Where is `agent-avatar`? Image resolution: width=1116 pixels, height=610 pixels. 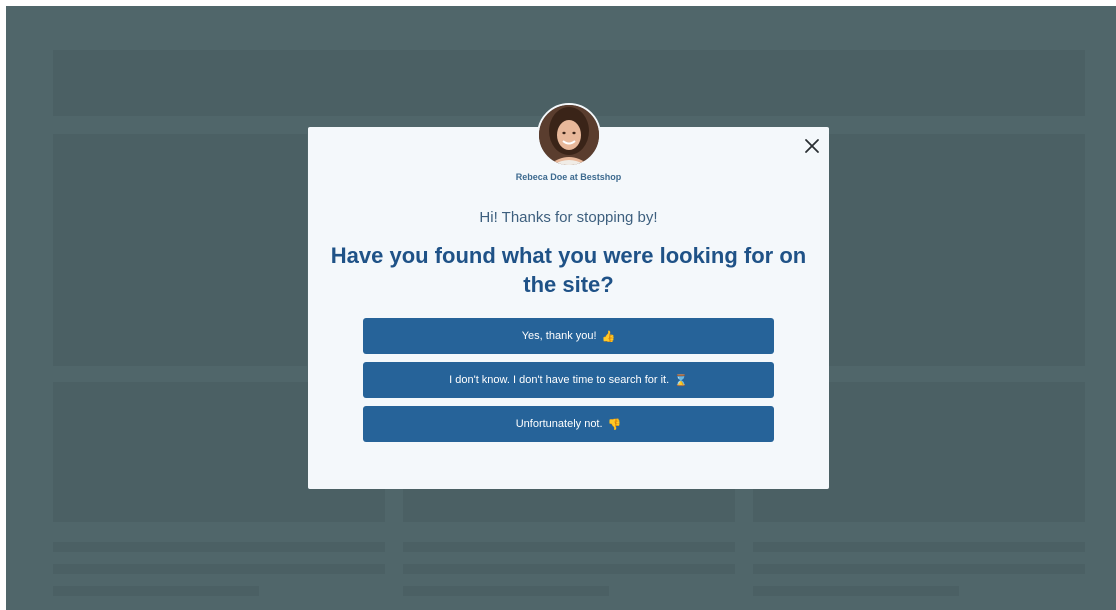 agent-avatar is located at coordinates (569, 135).